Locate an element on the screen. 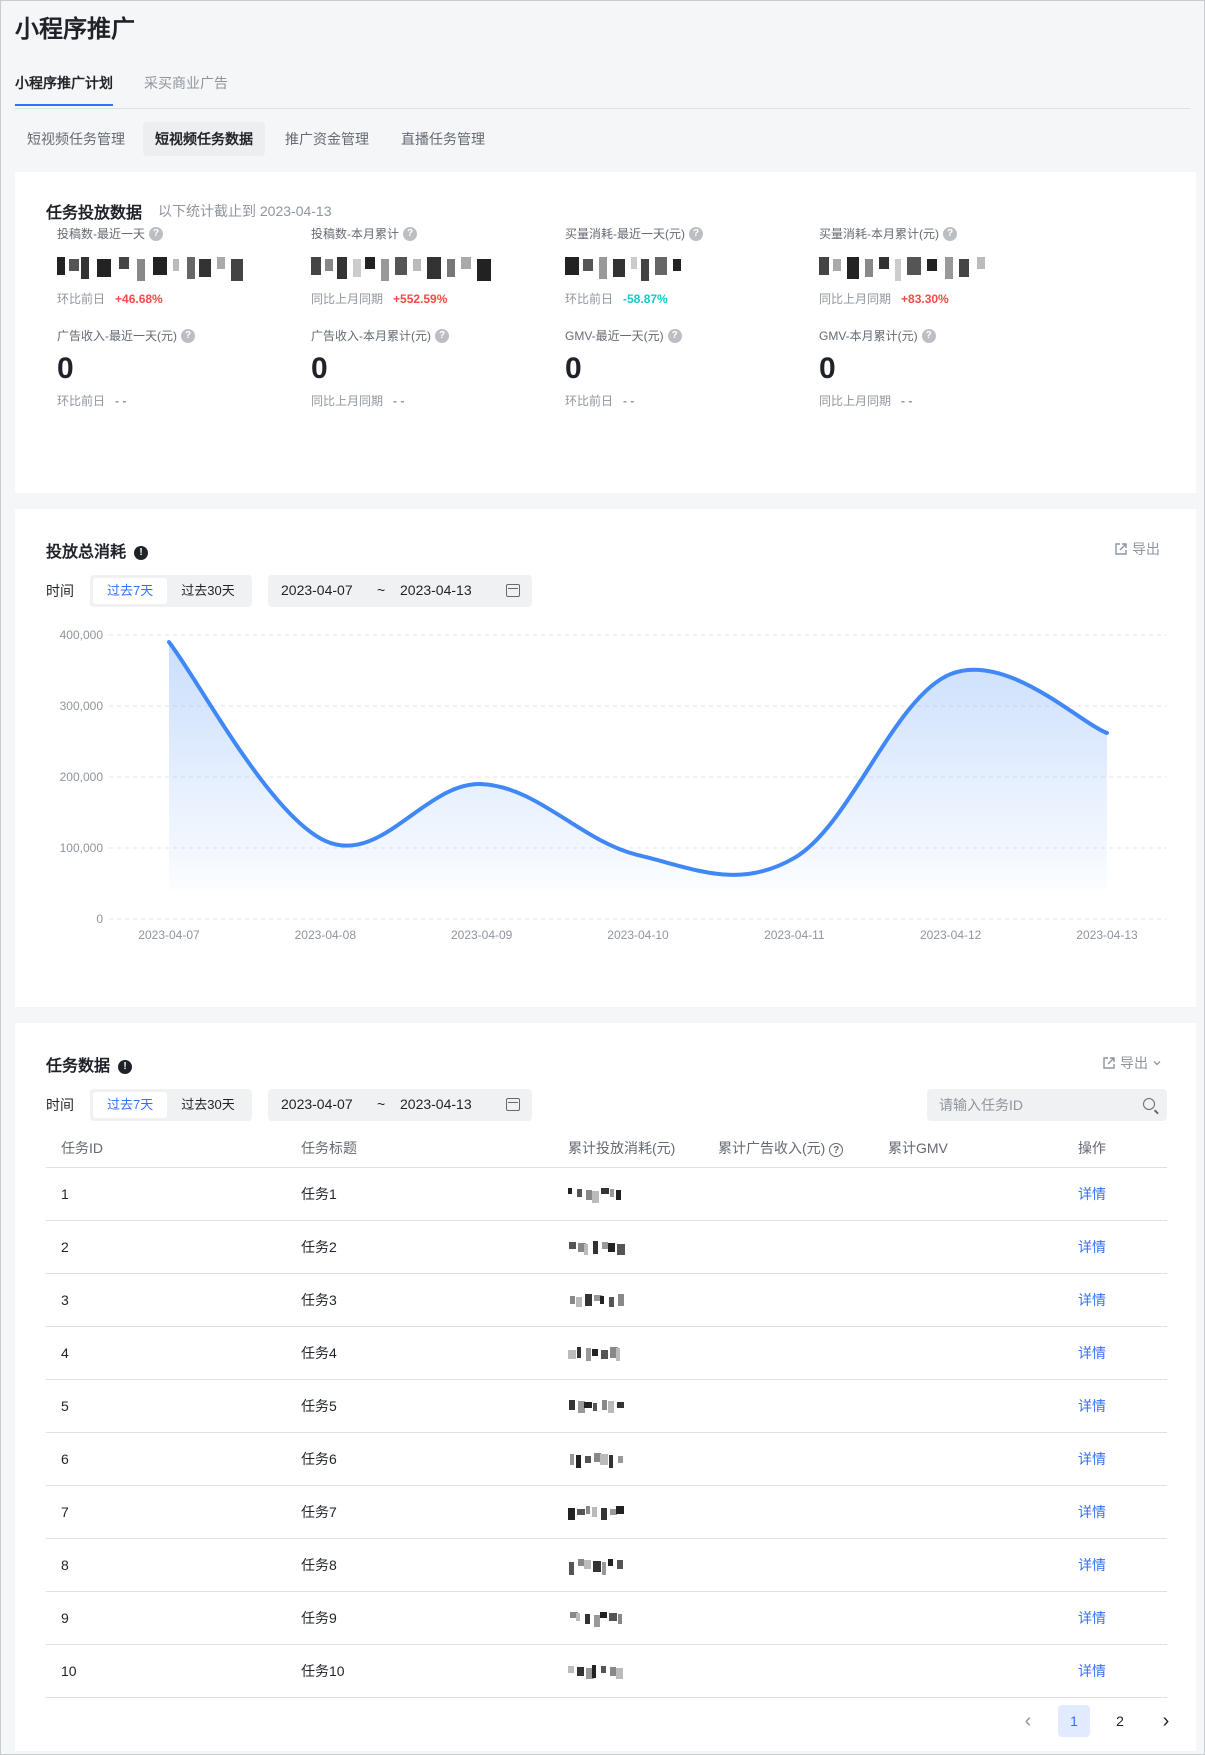 The width and height of the screenshot is (1205, 1755). stat-label-text: 买量消耗-最近一天(元) is located at coordinates (625, 234).